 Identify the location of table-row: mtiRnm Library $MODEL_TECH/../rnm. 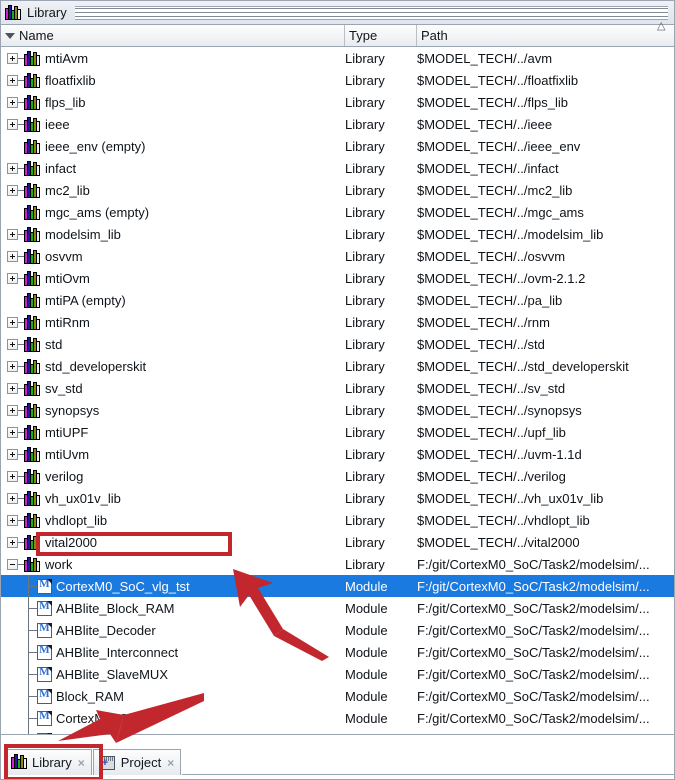
(337, 322).